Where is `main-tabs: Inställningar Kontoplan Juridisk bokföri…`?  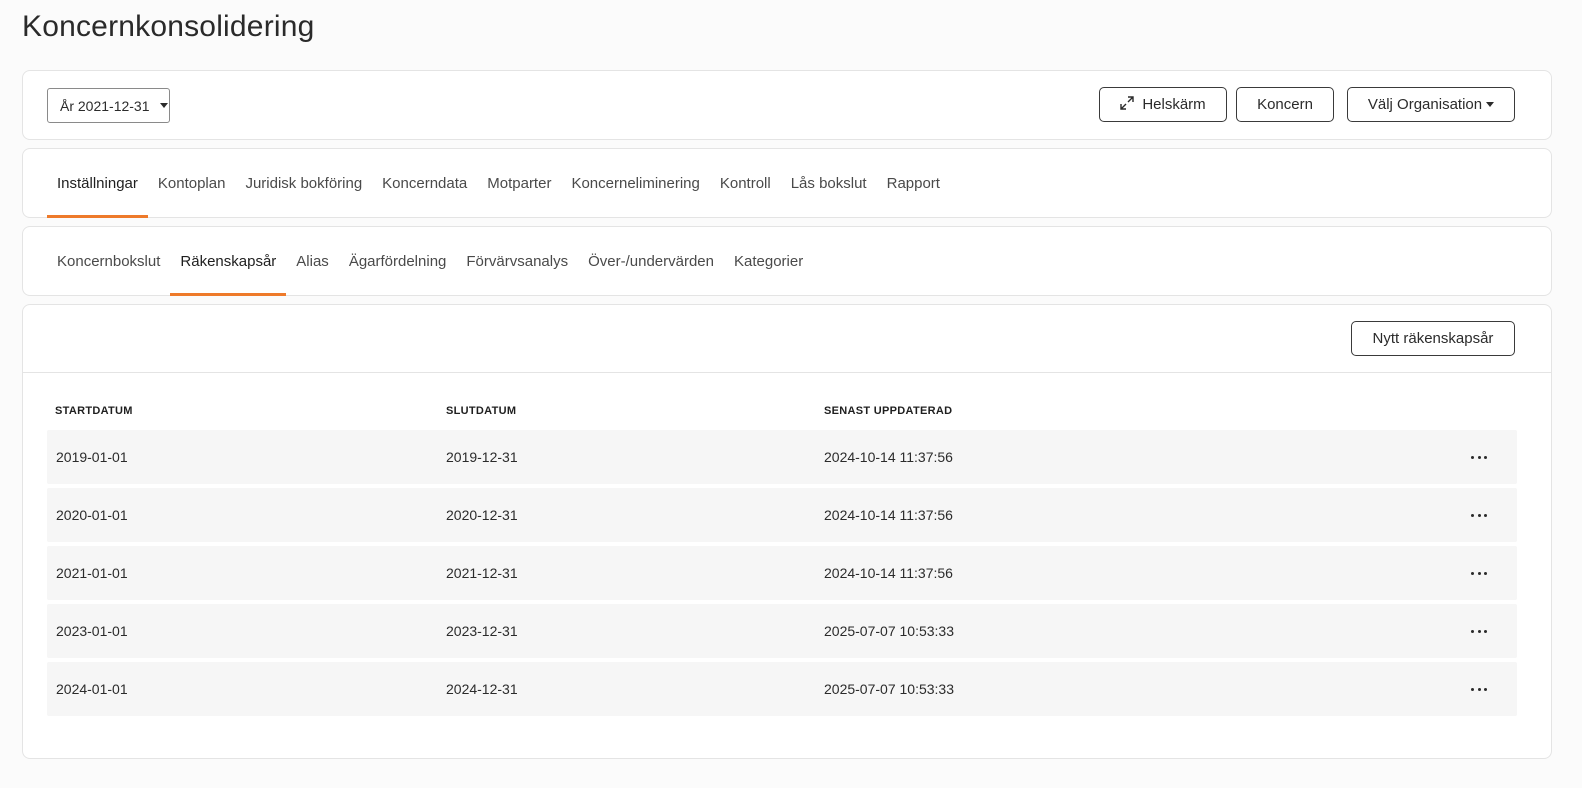 main-tabs: Inställningar Kontoplan Juridisk bokföri… is located at coordinates (498, 183).